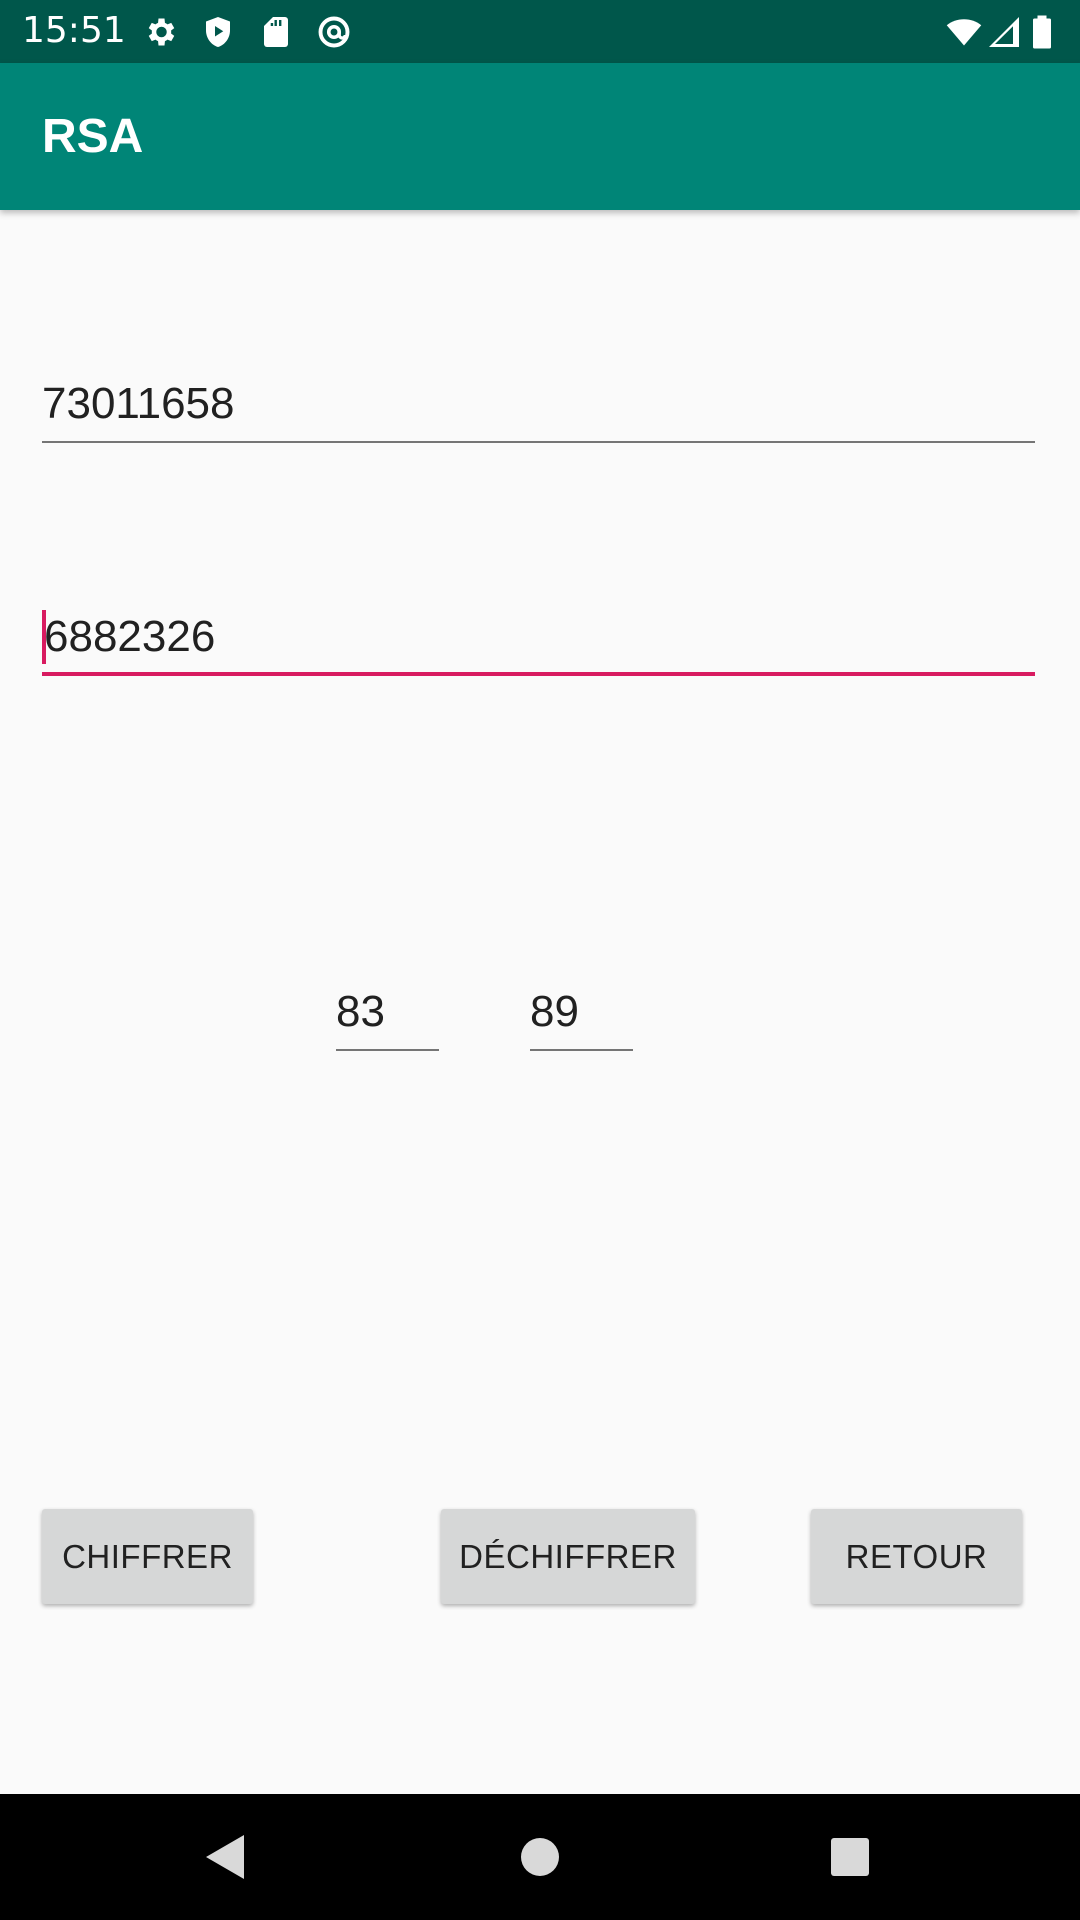 The image size is (1080, 1920). What do you see at coordinates (554, 1011) in the screenshot?
I see `field-4-value: 89` at bounding box center [554, 1011].